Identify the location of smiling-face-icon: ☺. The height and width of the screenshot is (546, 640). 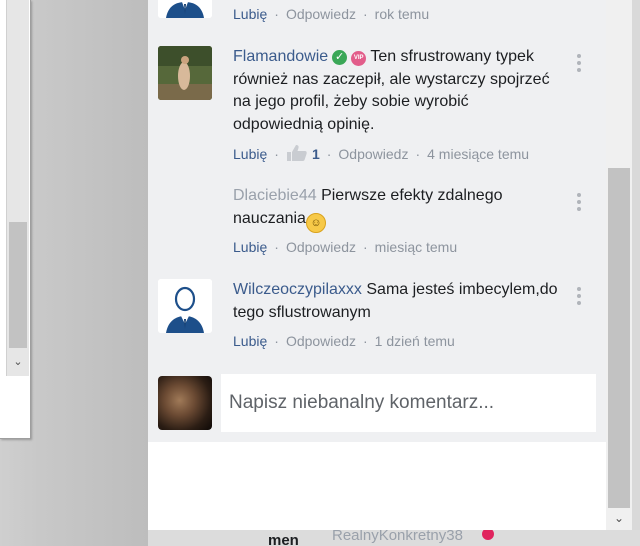
(315, 222).